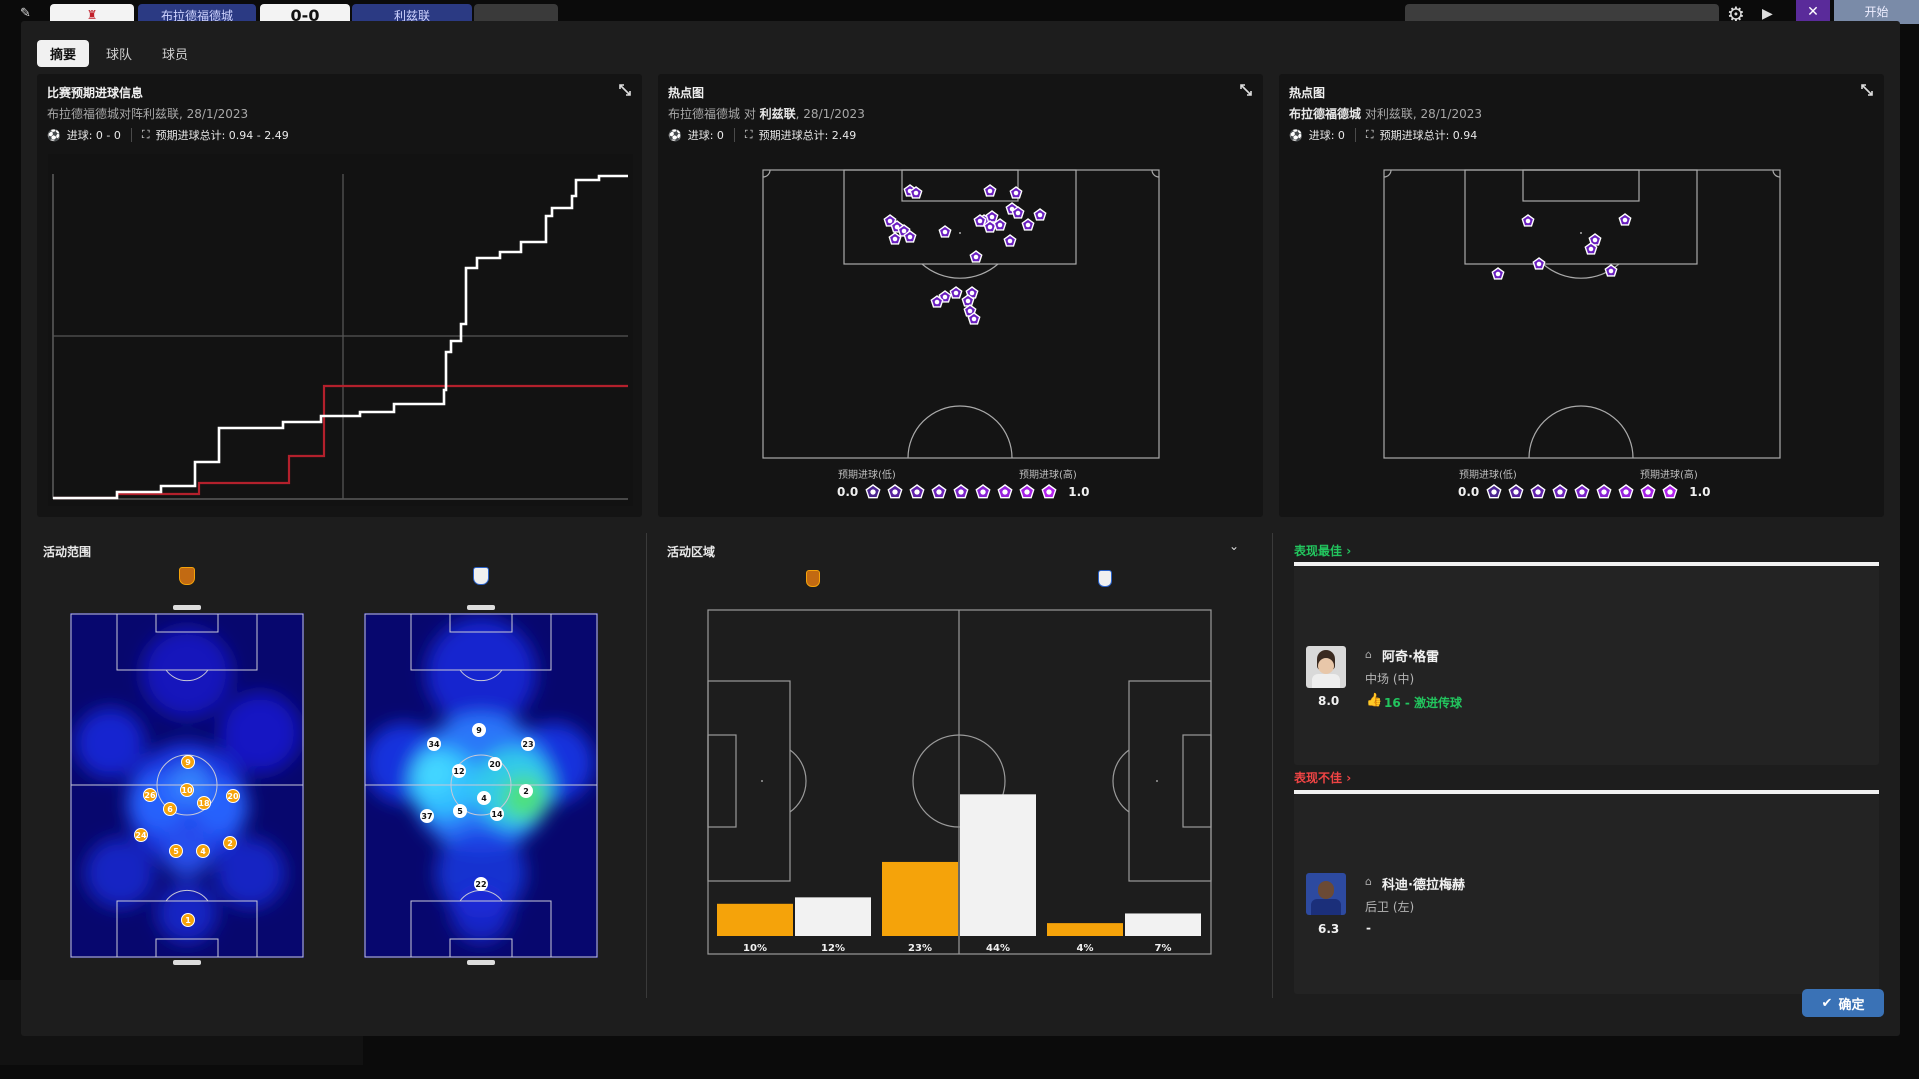  Describe the element at coordinates (961, 491) in the screenshot. I see `legend-pentagons` at that location.